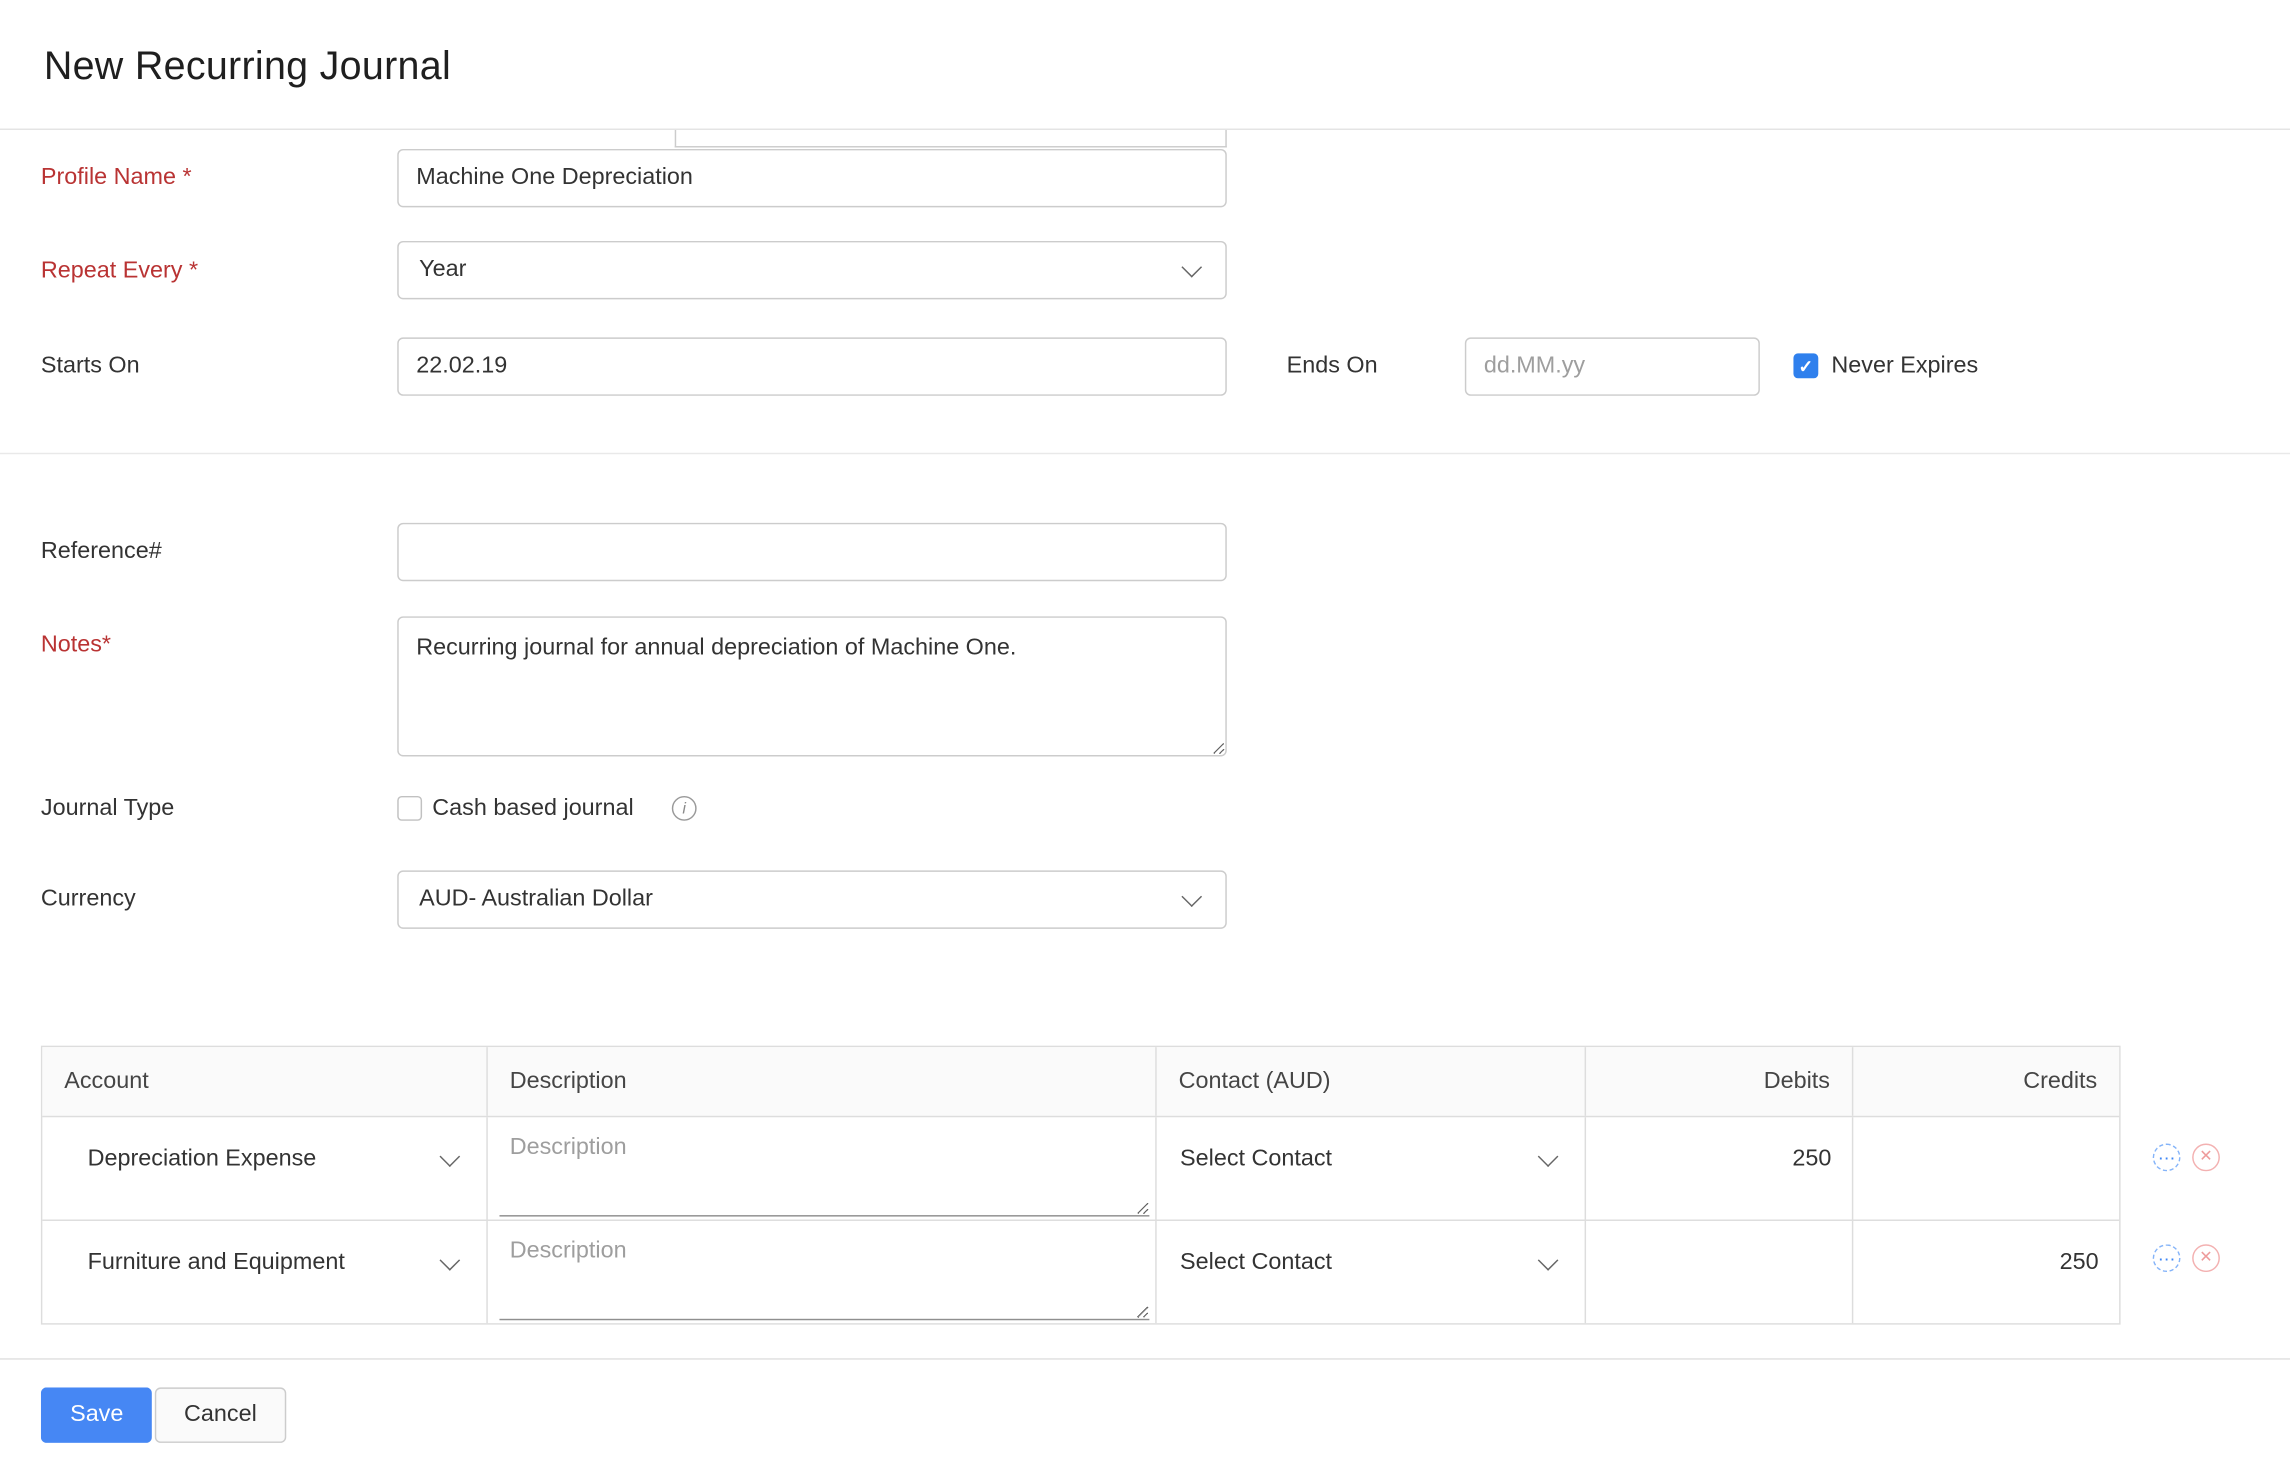 The width and height of the screenshot is (2290, 1478). What do you see at coordinates (119, 271) in the screenshot?
I see `repeat-every-label: Repeat Every *` at bounding box center [119, 271].